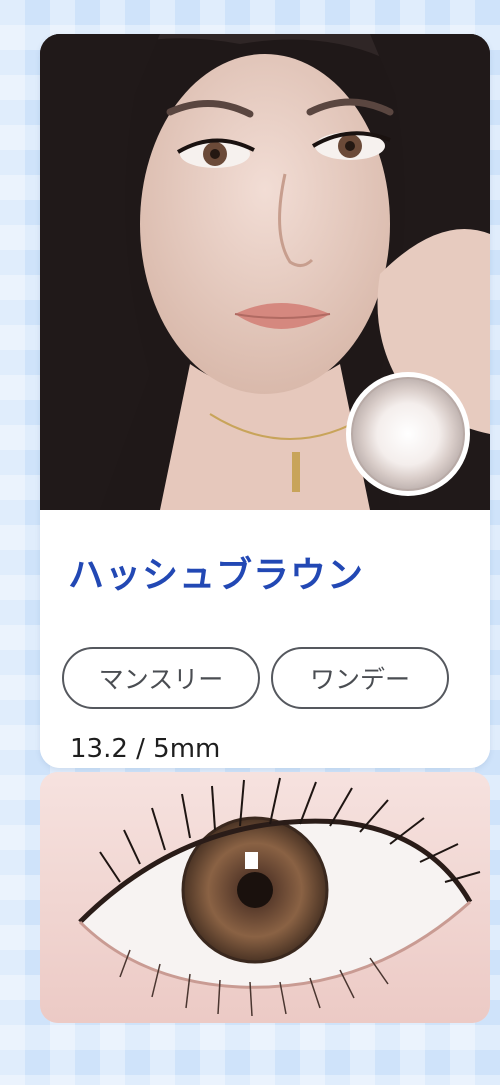 The height and width of the screenshot is (1085, 500). Describe the element at coordinates (161, 678) in the screenshot. I see `tag-monthly: マンスリー` at that location.